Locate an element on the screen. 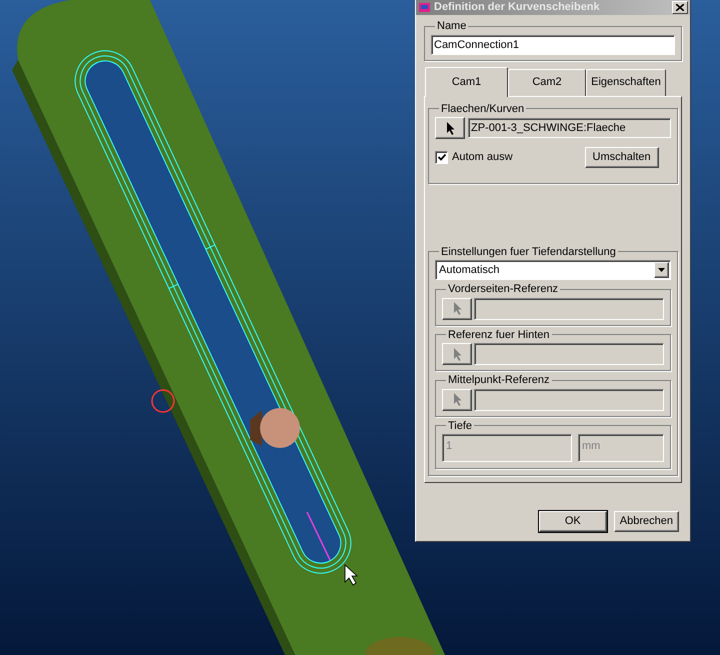  group-label: Einstellungen fuer Tiefendarstellung is located at coordinates (528, 252).